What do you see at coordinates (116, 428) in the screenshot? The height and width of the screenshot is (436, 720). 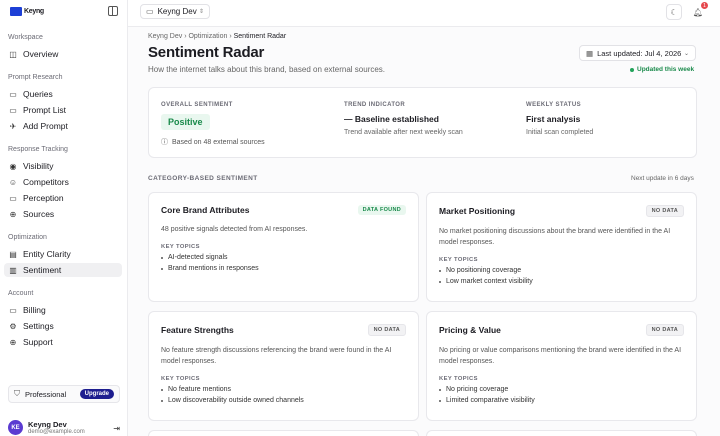 I see `logout-icon: ⇥` at bounding box center [116, 428].